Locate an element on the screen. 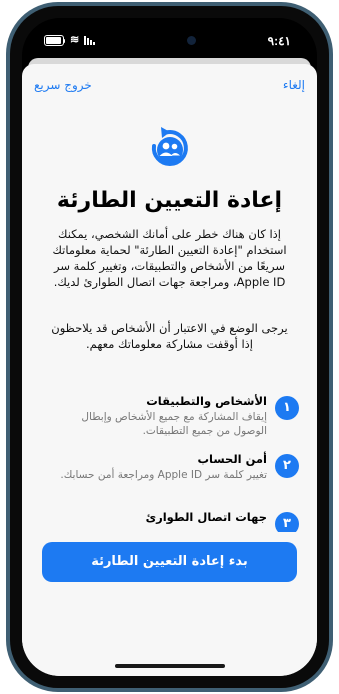  step-title: جهات اتصال الطوارئ is located at coordinates (206, 517).